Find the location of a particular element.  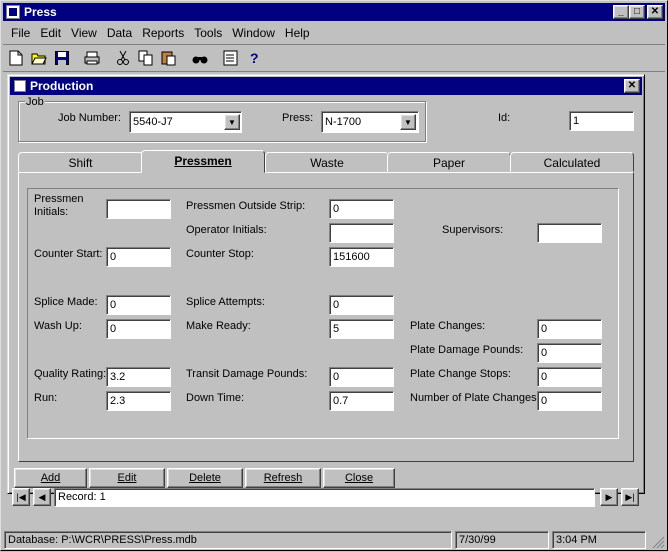

tab-waste: Waste is located at coordinates (327, 162).